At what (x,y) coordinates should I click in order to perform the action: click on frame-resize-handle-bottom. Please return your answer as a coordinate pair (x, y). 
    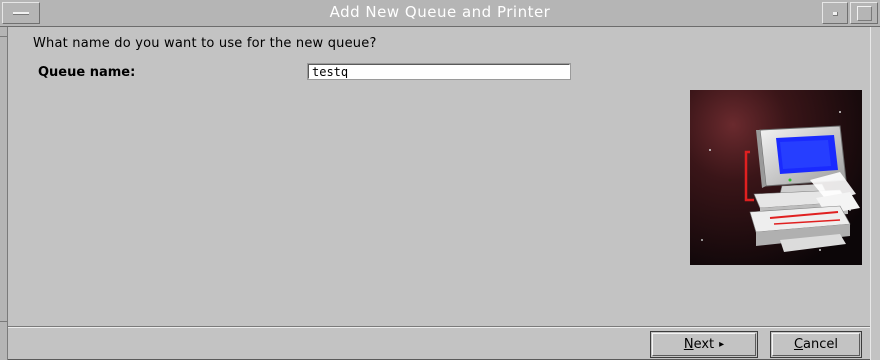
    Looking at the image, I should click on (4, 321).